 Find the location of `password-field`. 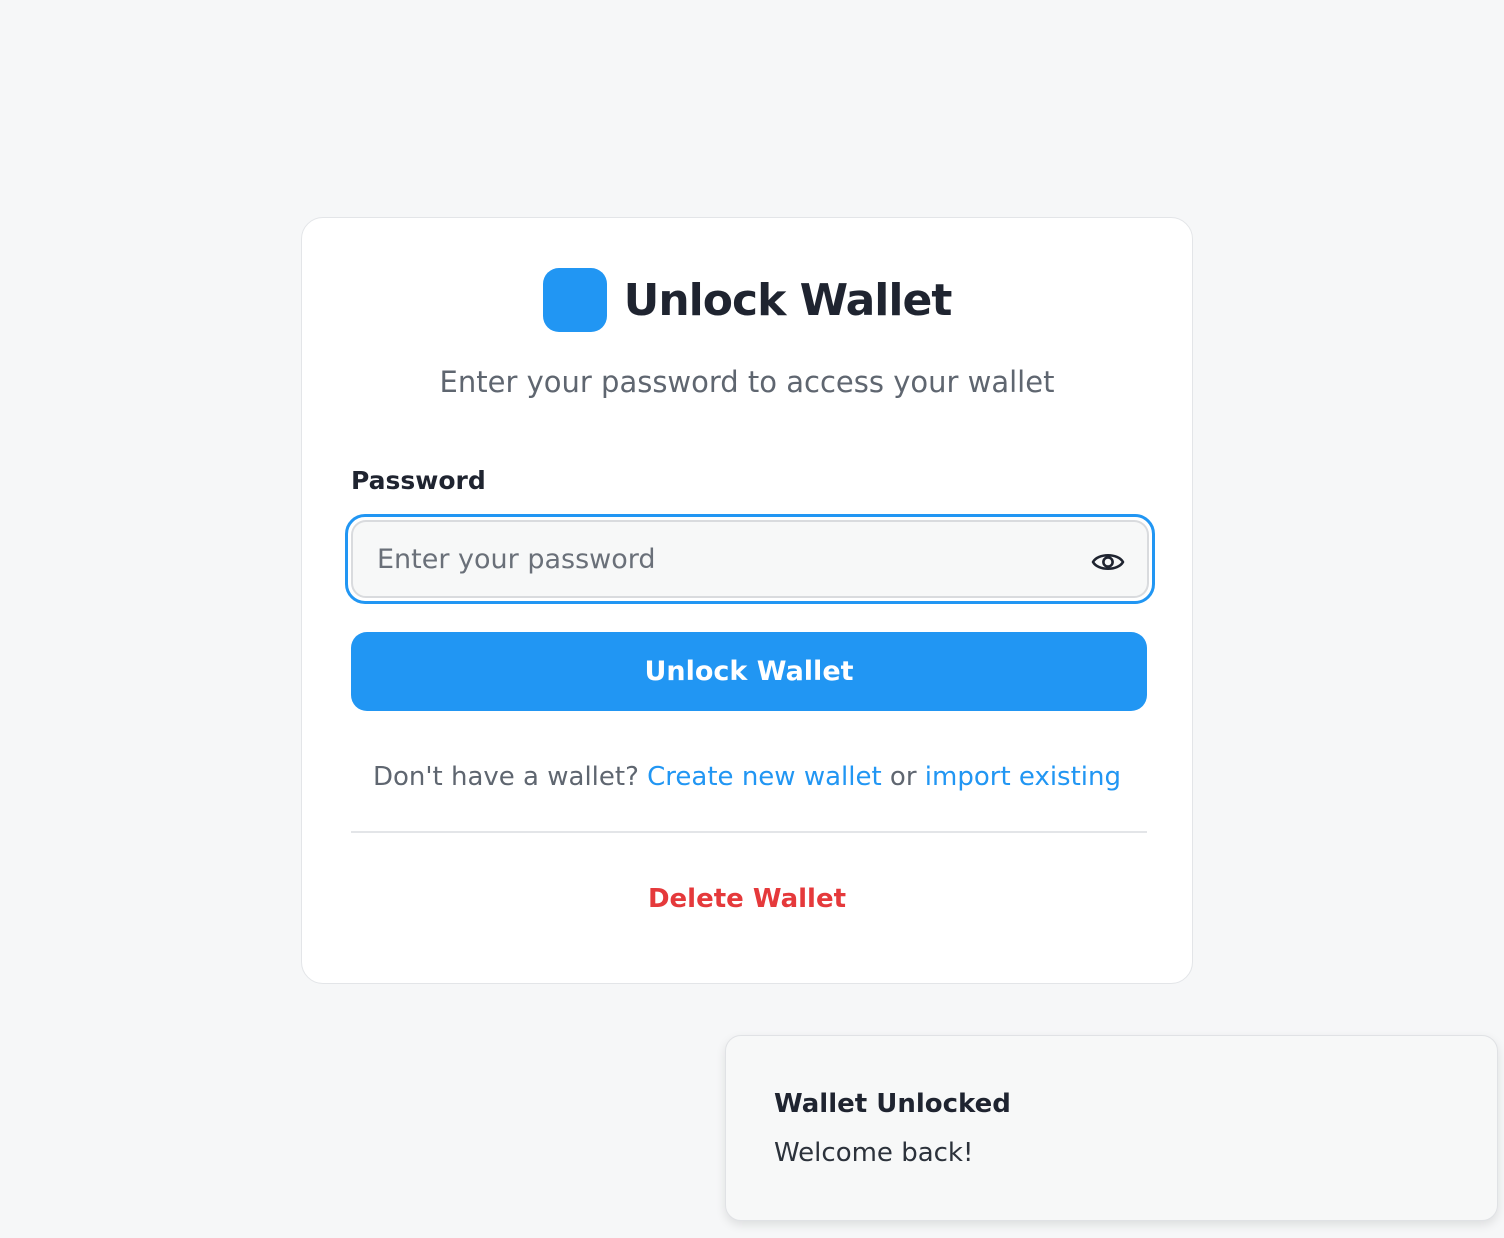

password-field is located at coordinates (750, 559).